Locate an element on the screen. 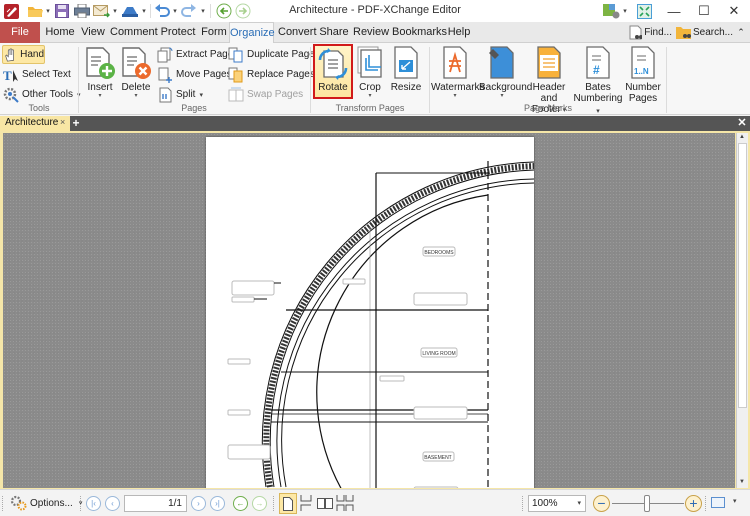  tab-view: View is located at coordinates (93, 32).